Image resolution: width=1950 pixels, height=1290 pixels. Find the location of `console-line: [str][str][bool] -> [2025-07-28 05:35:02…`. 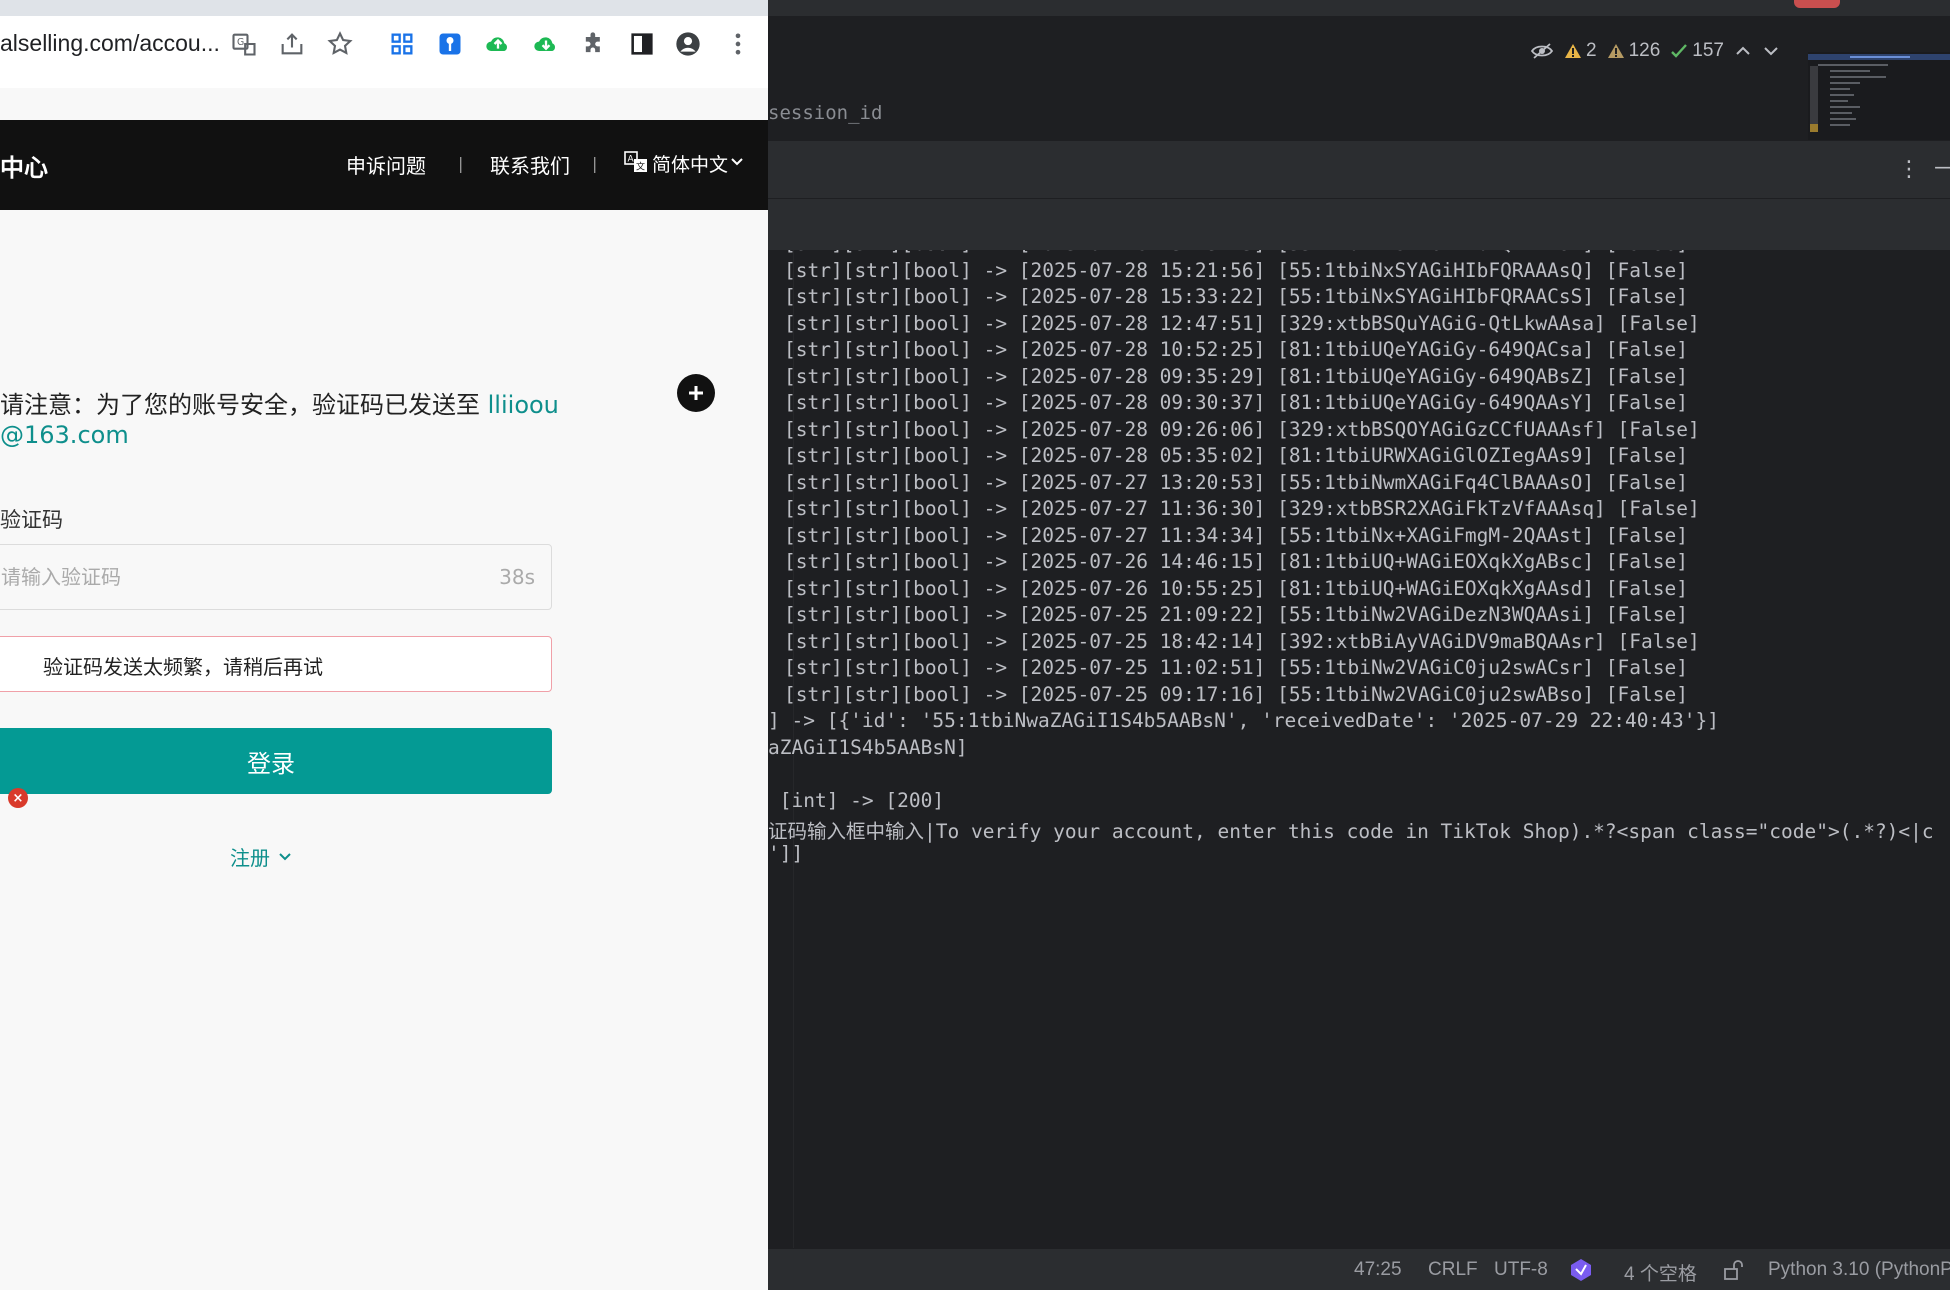

console-line: [str][str][bool] -> [2025-07-28 05:35:02… is located at coordinates (1236, 455).